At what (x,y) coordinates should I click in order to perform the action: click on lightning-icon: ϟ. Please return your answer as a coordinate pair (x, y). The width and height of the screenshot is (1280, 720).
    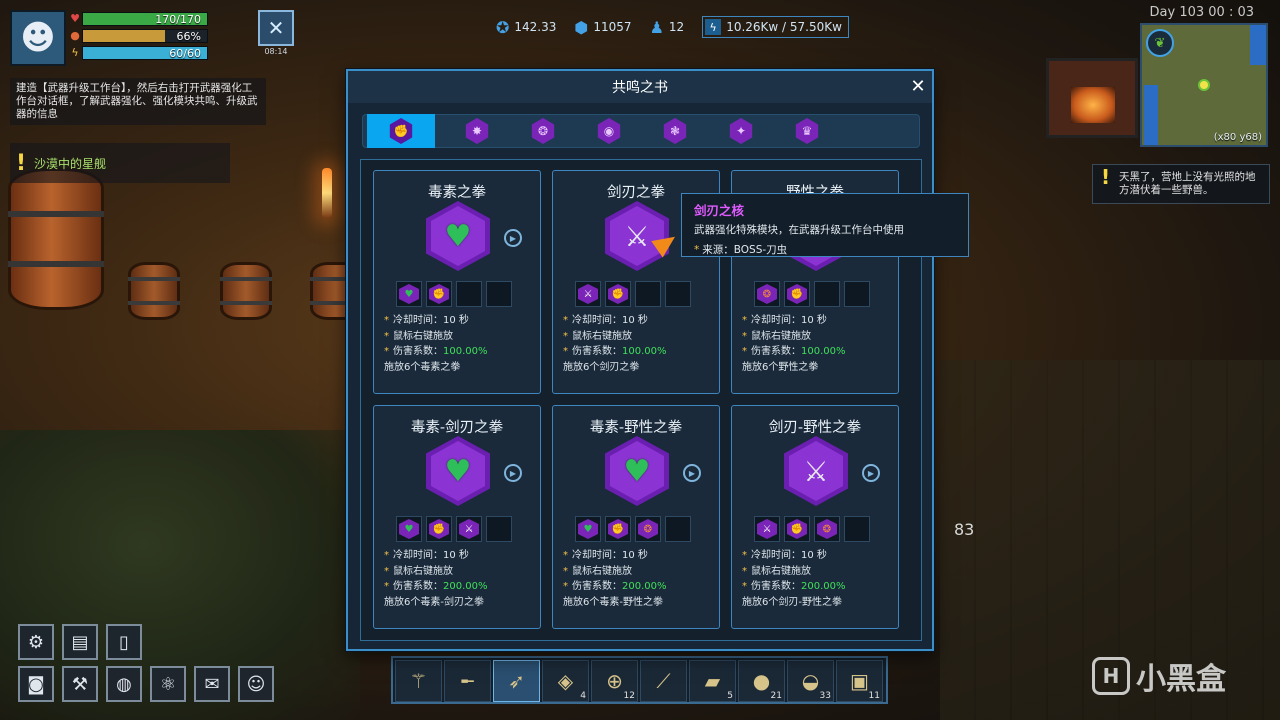
    Looking at the image, I should click on (75, 52).